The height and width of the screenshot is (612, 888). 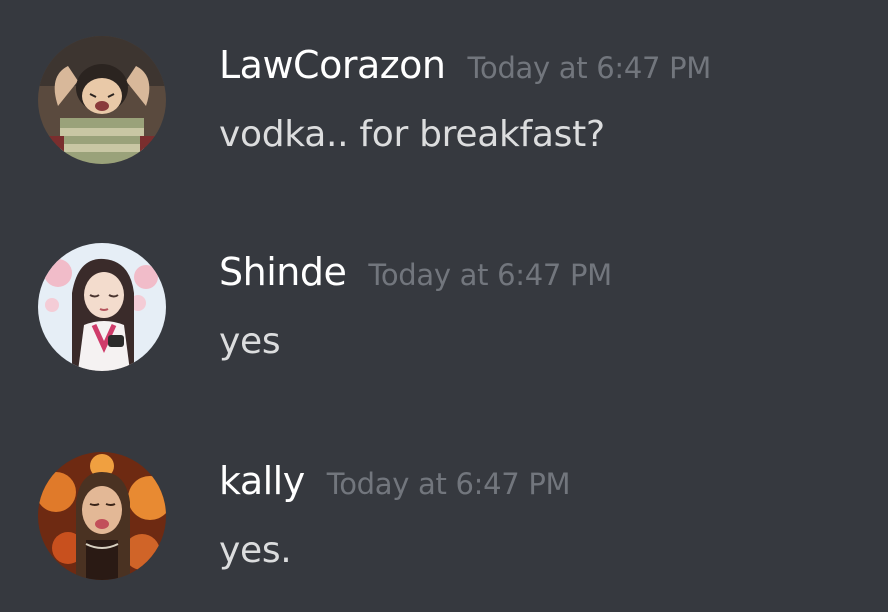 What do you see at coordinates (465, 69) in the screenshot?
I see `message-header: LawCorazon Today at 6:47 PM` at bounding box center [465, 69].